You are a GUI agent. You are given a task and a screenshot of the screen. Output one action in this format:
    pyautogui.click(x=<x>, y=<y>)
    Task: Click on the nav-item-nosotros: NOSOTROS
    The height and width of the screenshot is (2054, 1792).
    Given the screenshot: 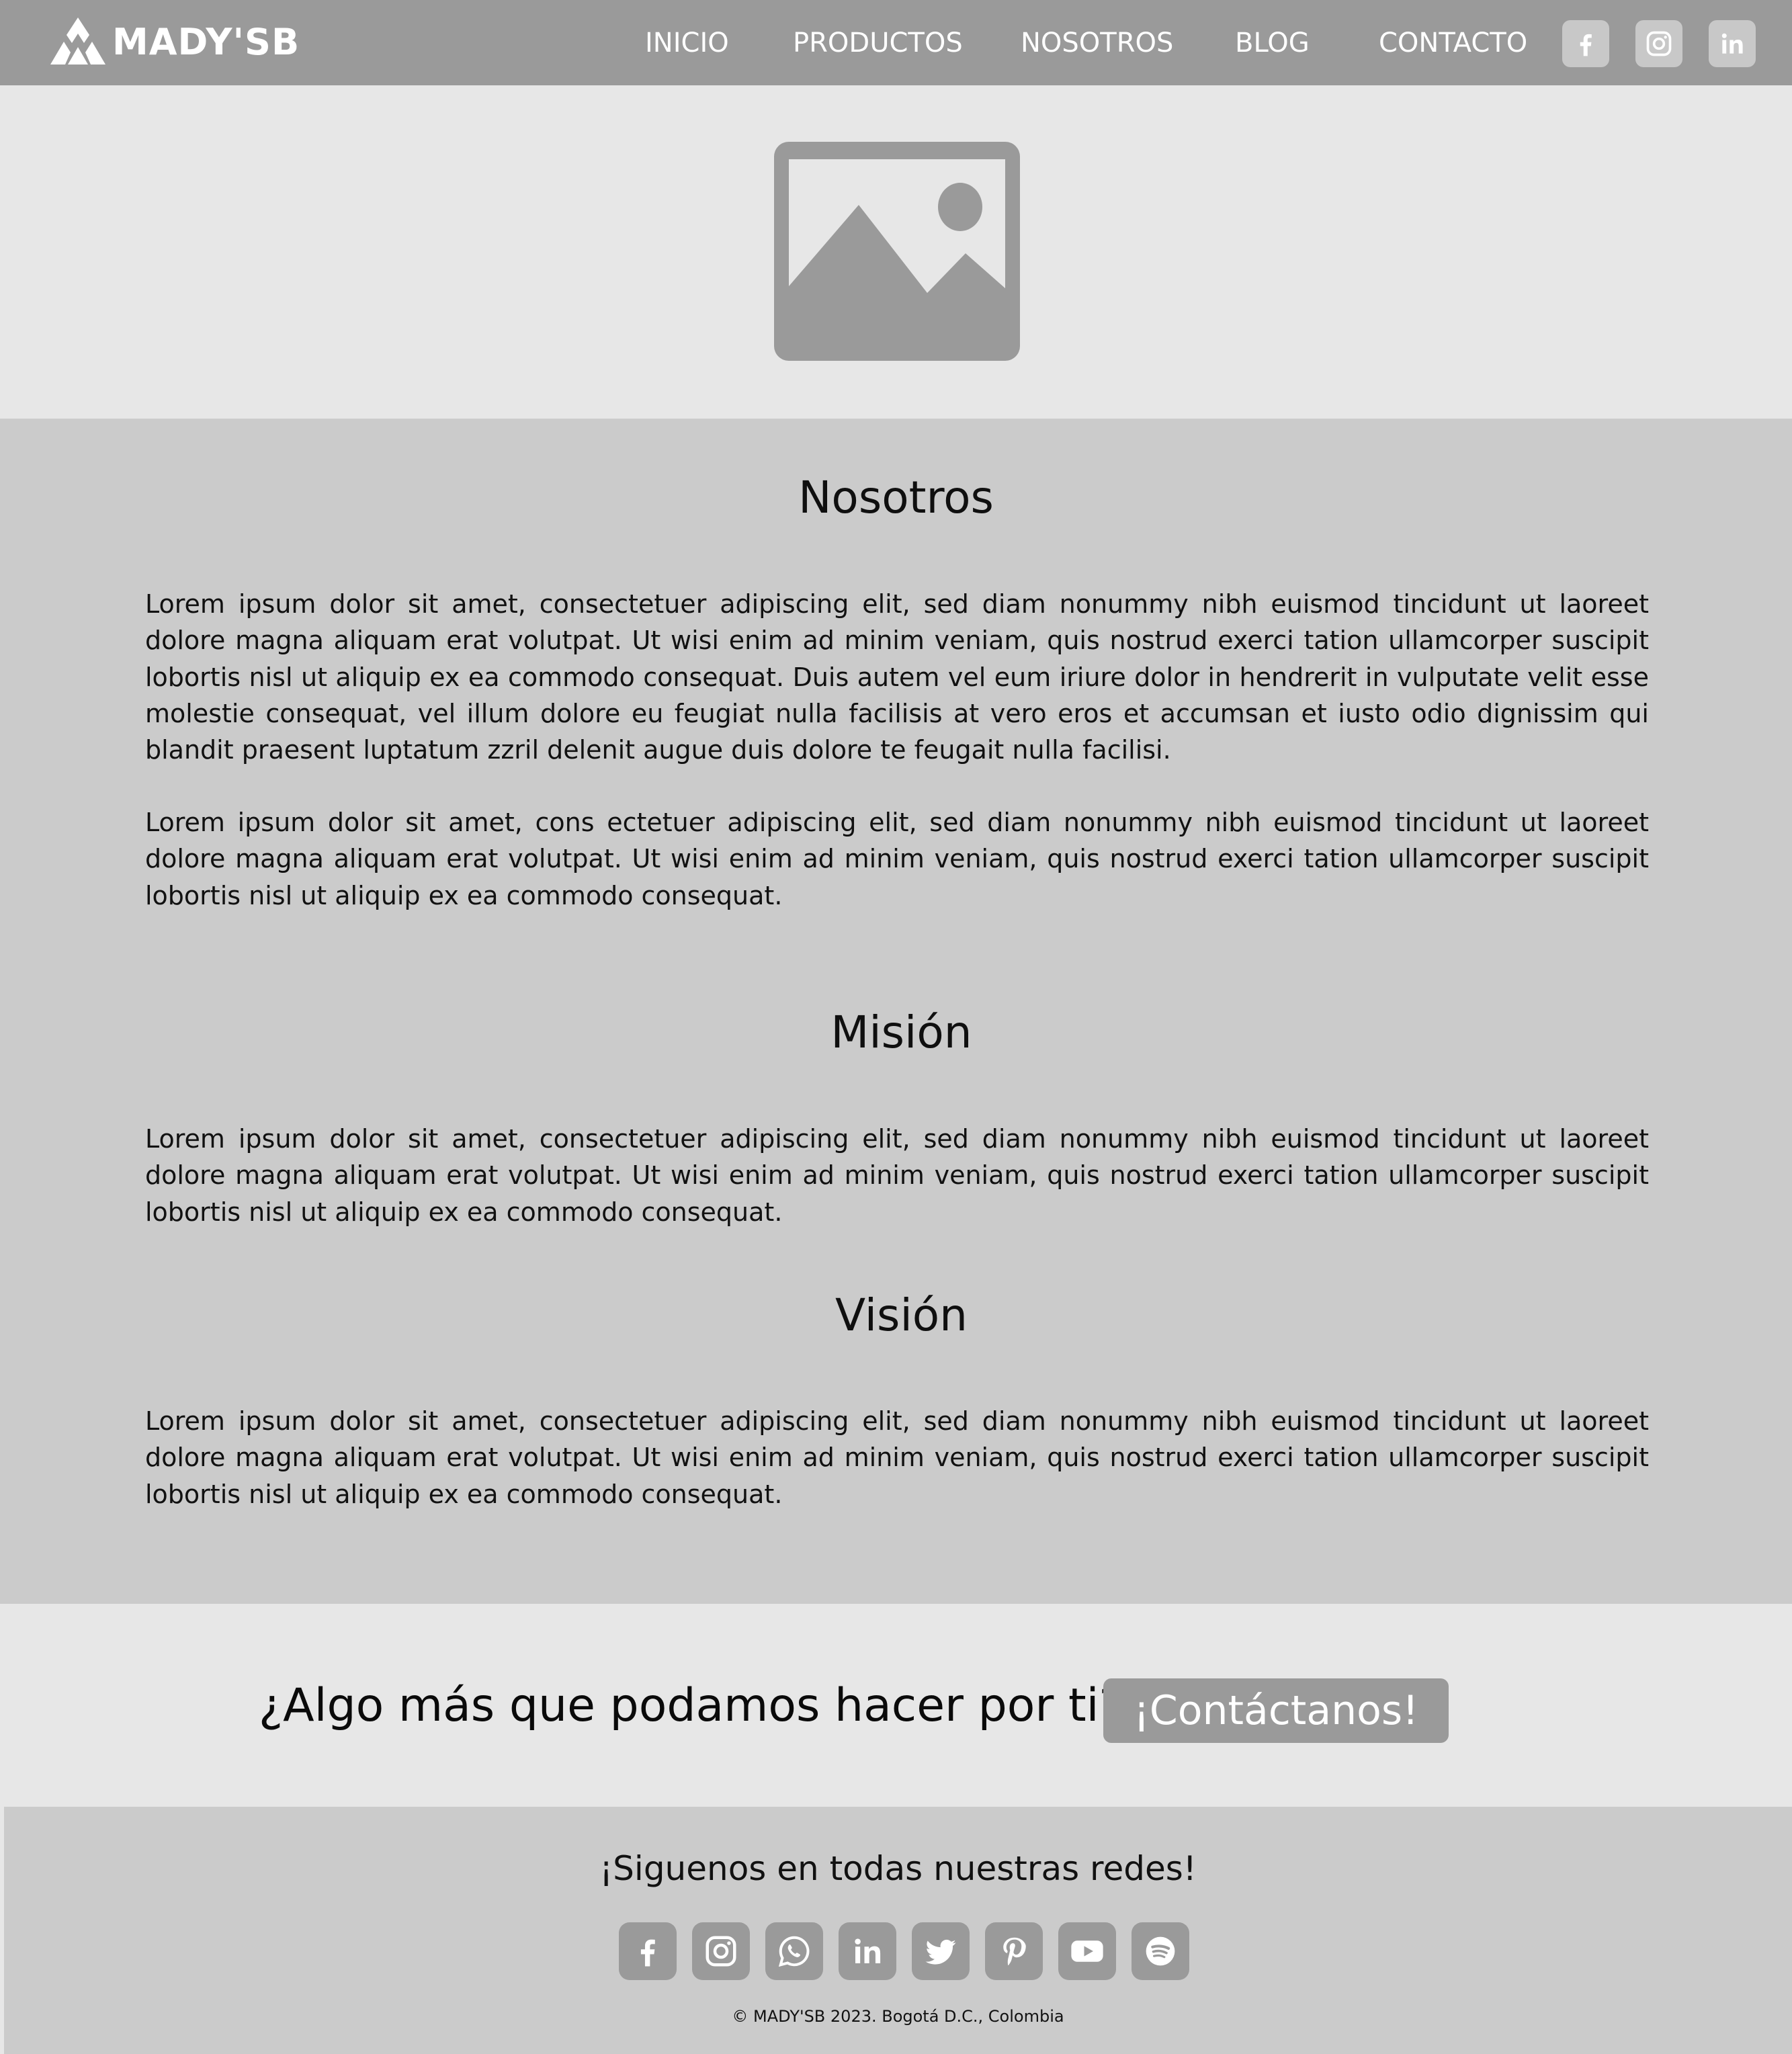 What is the action you would take?
    pyautogui.click(x=1097, y=43)
    